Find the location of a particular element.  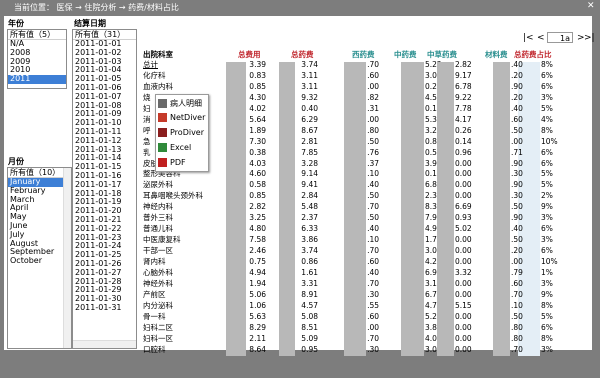

cell-department: 乳 is located at coordinates (147, 152).